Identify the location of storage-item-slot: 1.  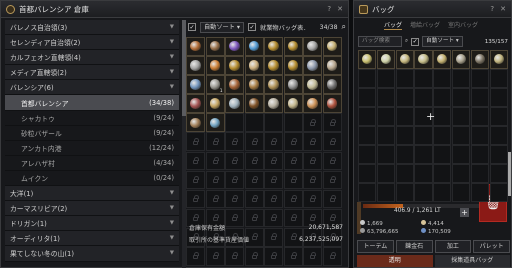
(215, 84).